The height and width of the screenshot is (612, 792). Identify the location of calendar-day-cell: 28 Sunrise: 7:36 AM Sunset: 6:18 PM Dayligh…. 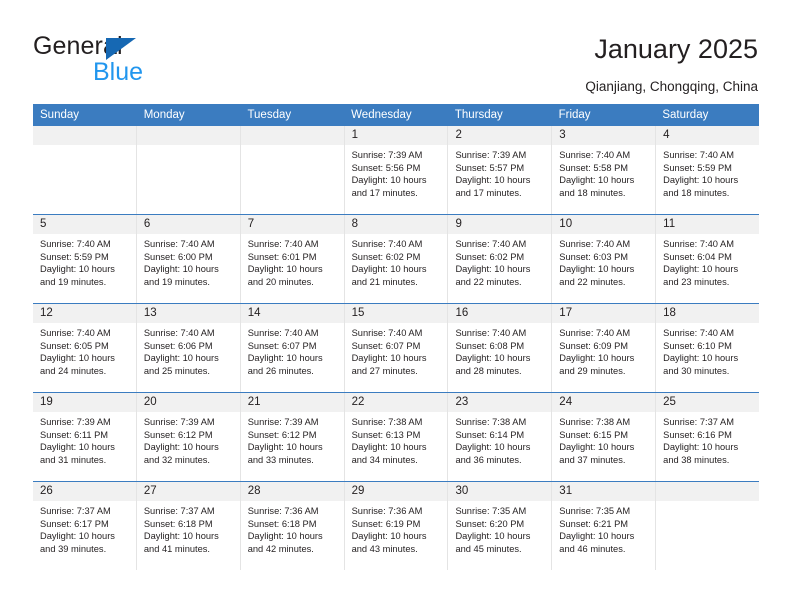
(292, 526).